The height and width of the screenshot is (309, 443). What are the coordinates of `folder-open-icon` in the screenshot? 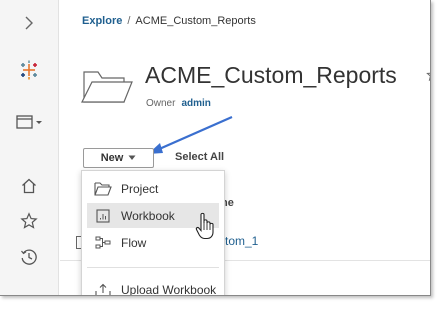 It's located at (103, 188).